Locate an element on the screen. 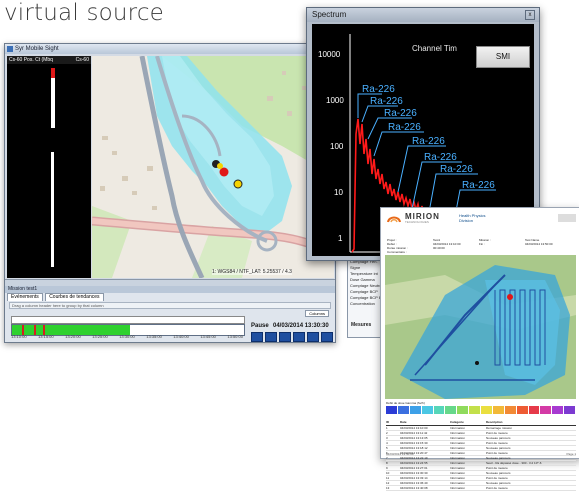 The width and height of the screenshot is (579, 491). table-cell: 04/03/2014 13:27:01 is located at coordinates (414, 468).